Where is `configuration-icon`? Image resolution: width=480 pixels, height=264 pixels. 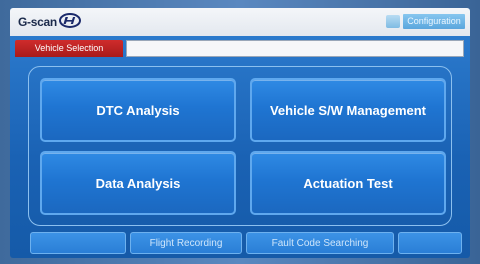 configuration-icon is located at coordinates (393, 21).